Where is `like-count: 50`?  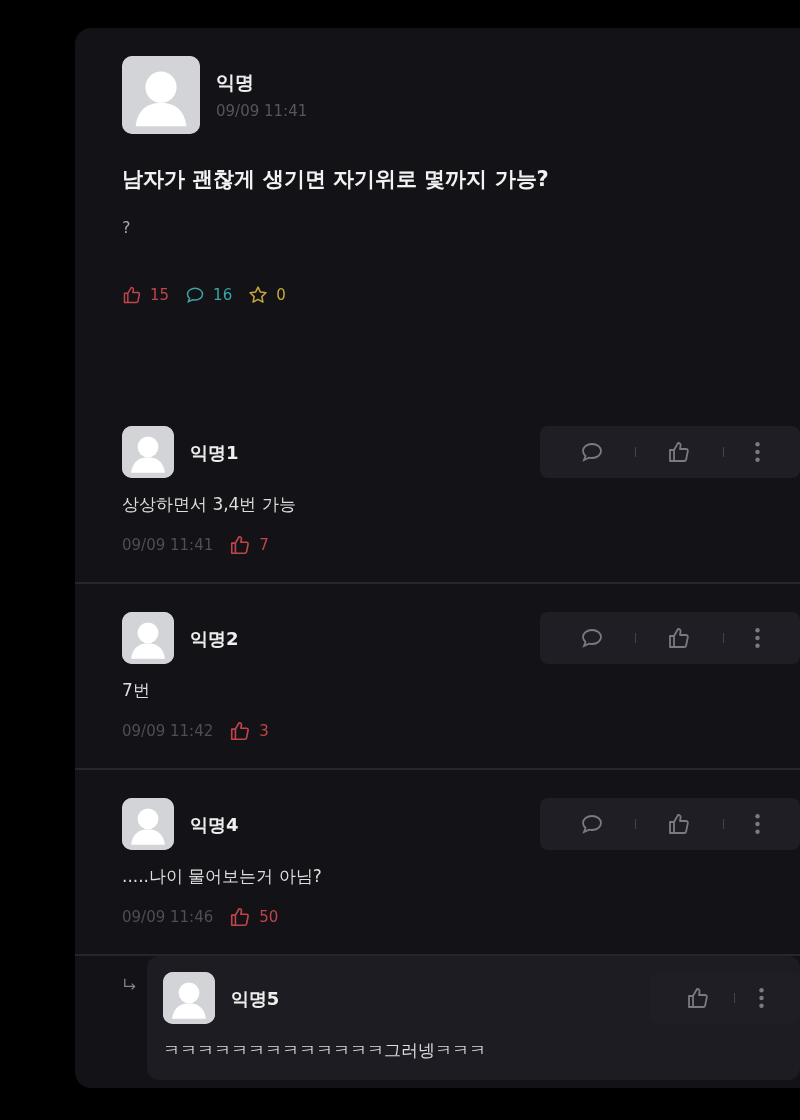
like-count: 50 is located at coordinates (269, 917).